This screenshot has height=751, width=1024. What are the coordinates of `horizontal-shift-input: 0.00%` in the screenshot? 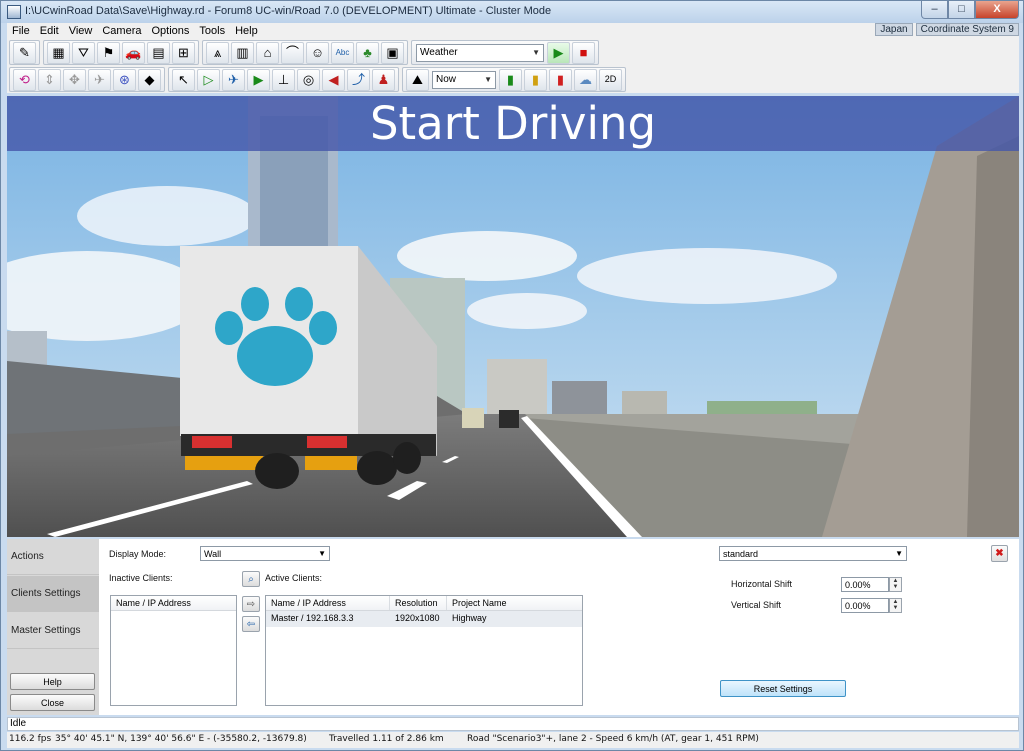 It's located at (865, 584).